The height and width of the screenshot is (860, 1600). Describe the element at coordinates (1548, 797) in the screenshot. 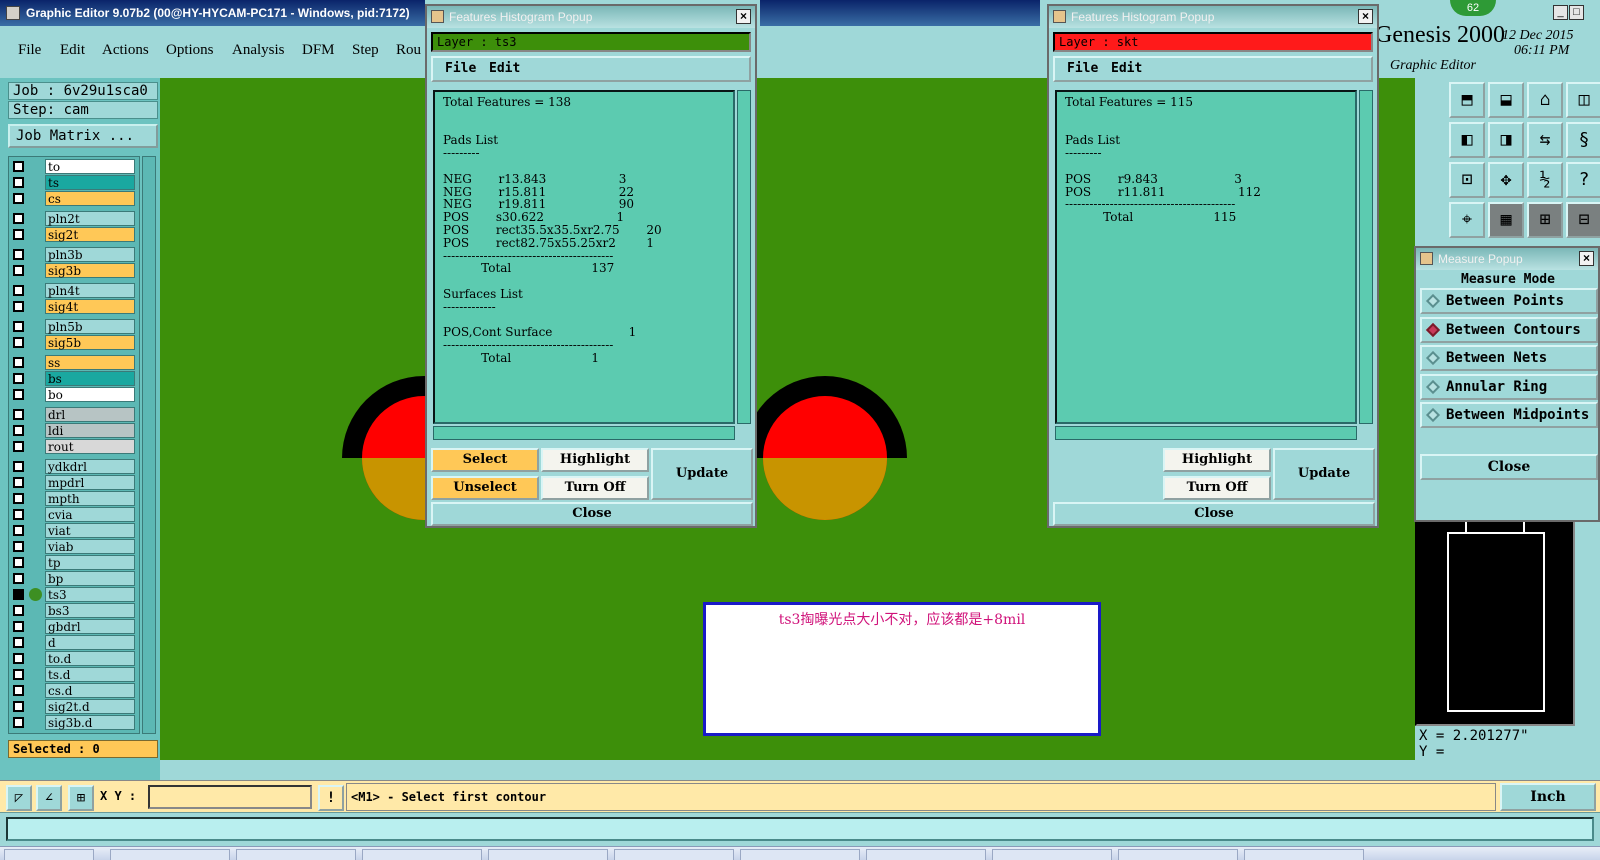

I see `units-selector: Inch` at that location.